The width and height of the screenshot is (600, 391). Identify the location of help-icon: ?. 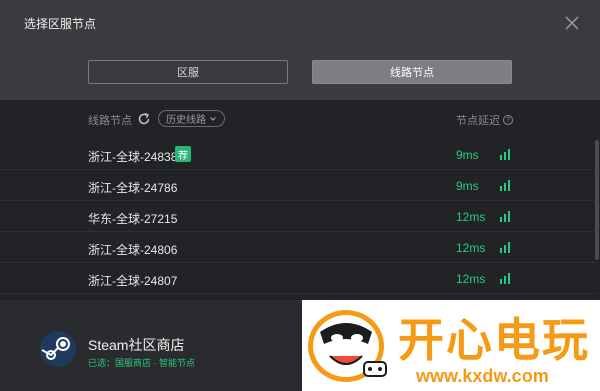
(508, 120).